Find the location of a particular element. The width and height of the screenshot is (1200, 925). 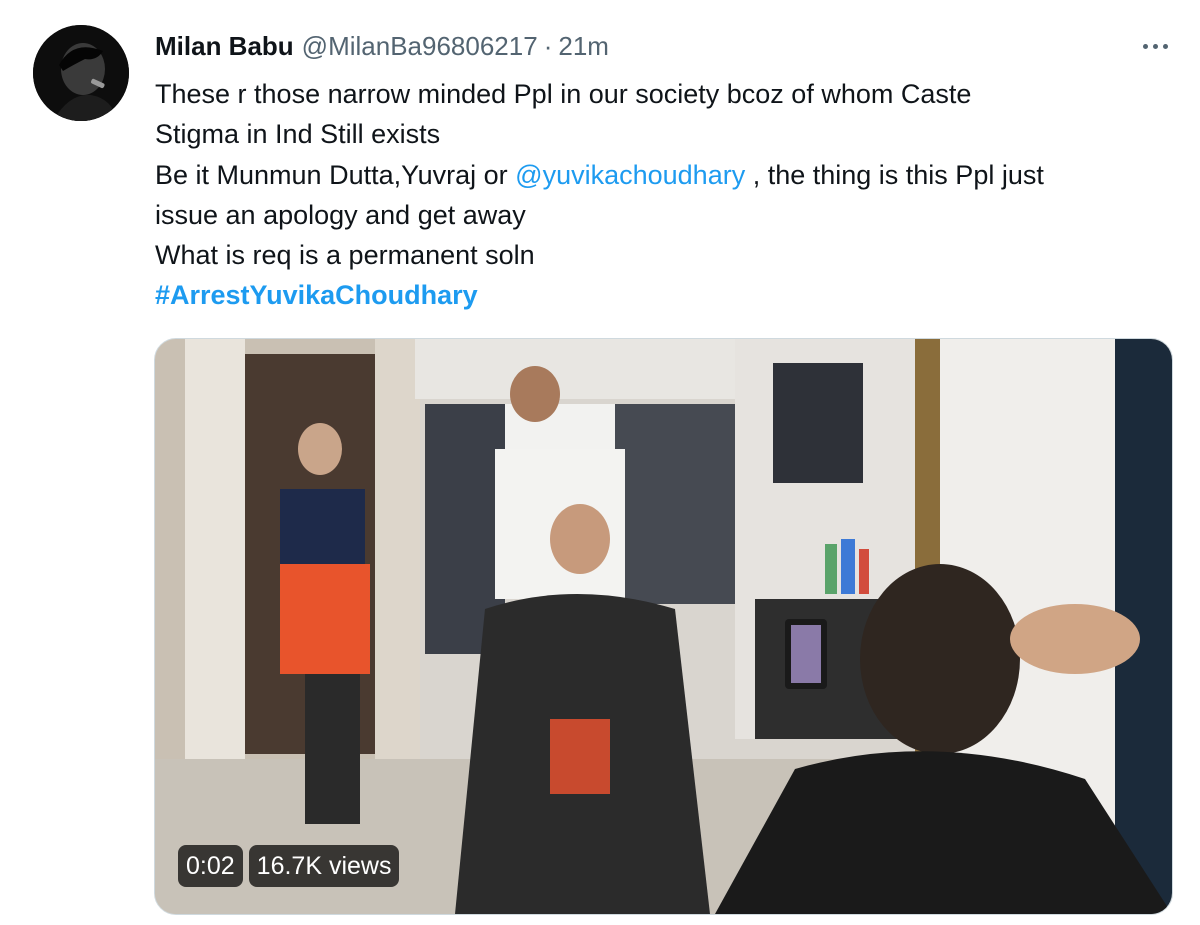

author-name: Milan Babu is located at coordinates (224, 46).